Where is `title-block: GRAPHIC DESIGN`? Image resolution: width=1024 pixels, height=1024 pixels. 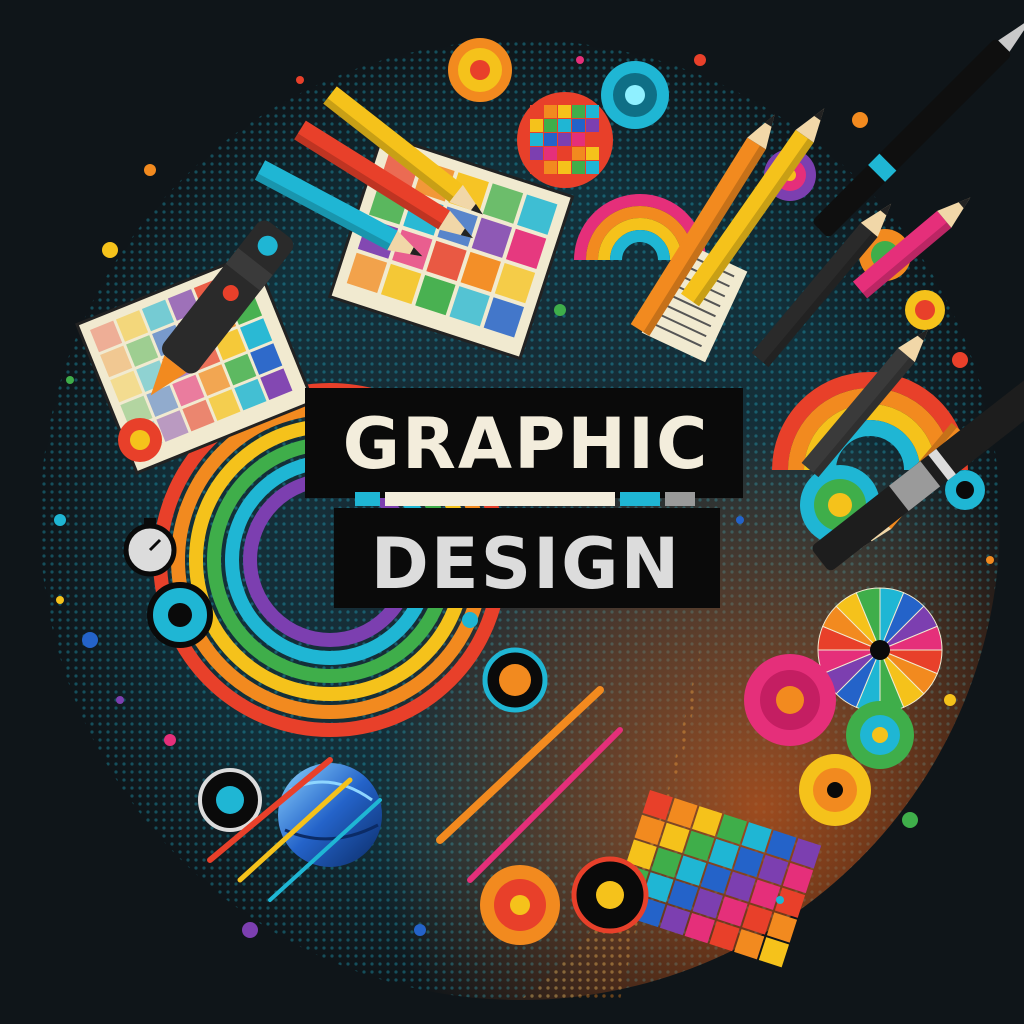 title-block: GRAPHIC DESIGN is located at coordinates (524, 498).